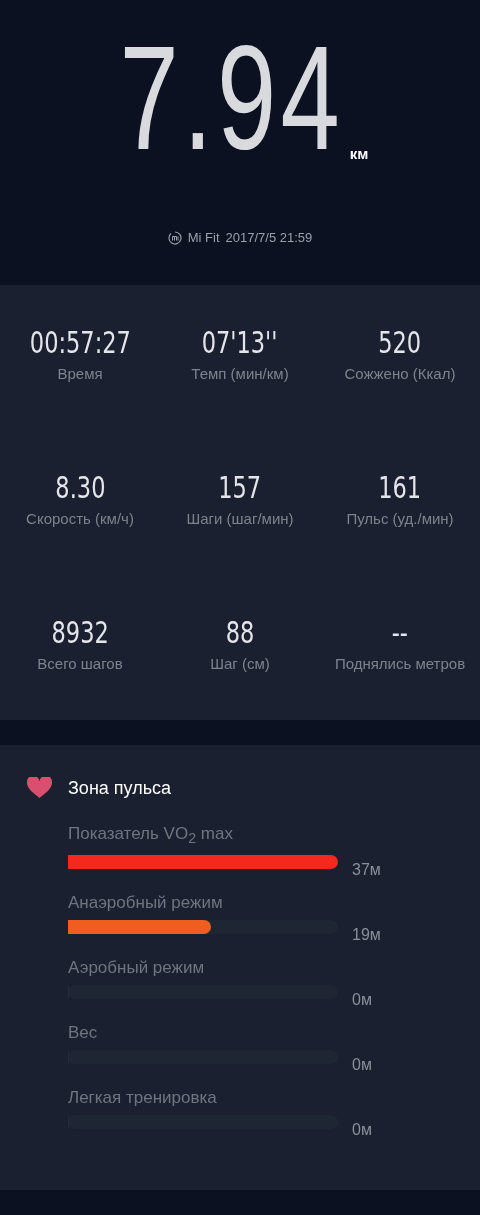 The width and height of the screenshot is (480, 1215). What do you see at coordinates (80, 633) in the screenshot?
I see `stat-value: 8932` at bounding box center [80, 633].